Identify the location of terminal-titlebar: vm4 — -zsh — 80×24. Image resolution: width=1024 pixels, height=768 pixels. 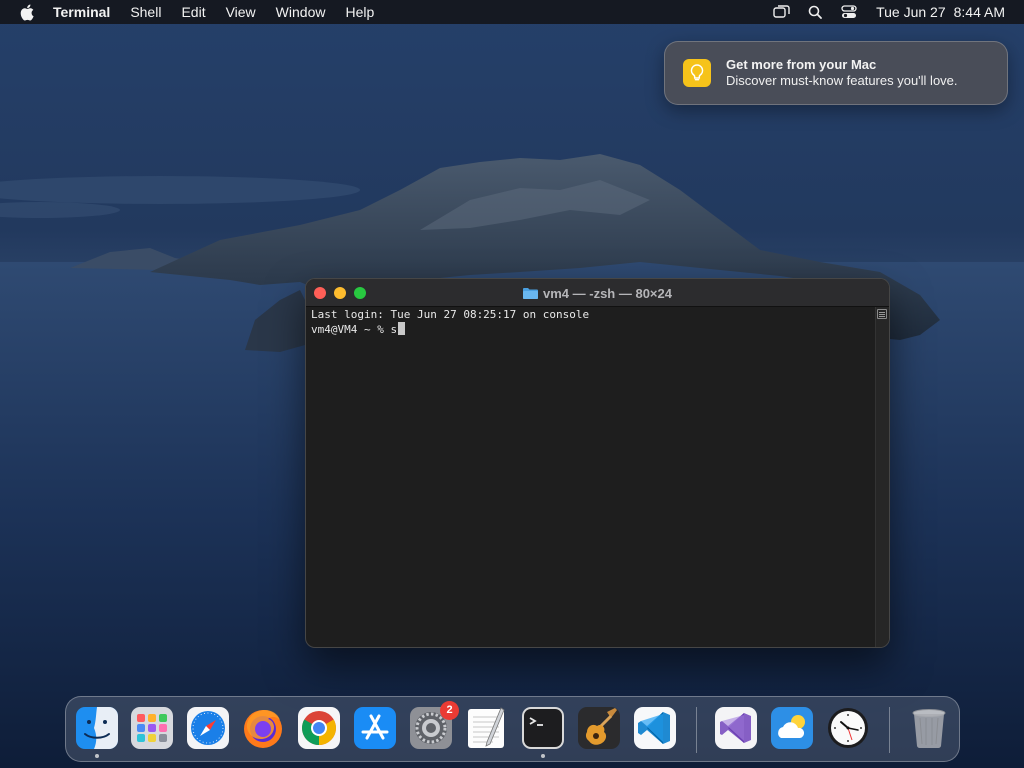
(597, 293).